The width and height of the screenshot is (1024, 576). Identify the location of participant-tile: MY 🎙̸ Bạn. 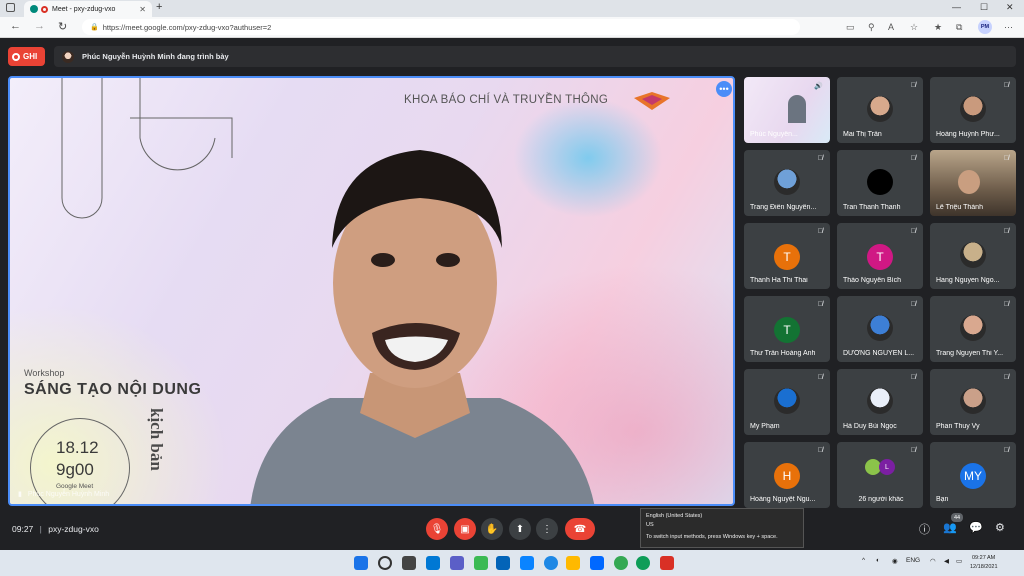
(973, 475).